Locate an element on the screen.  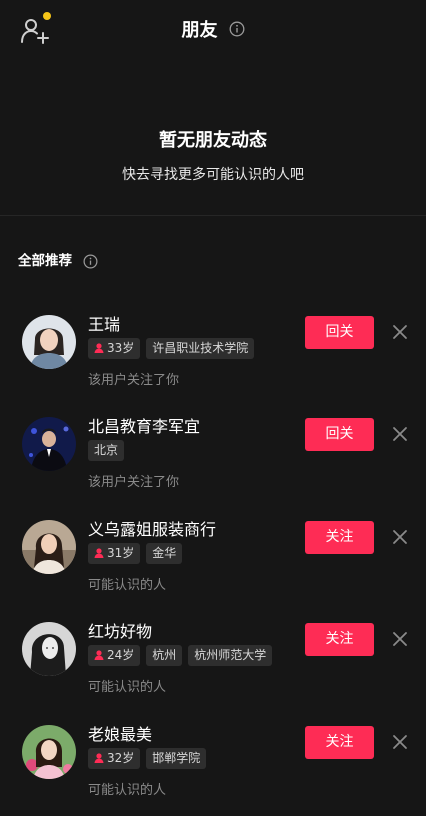
age-label: 24岁 is located at coordinates (121, 655).